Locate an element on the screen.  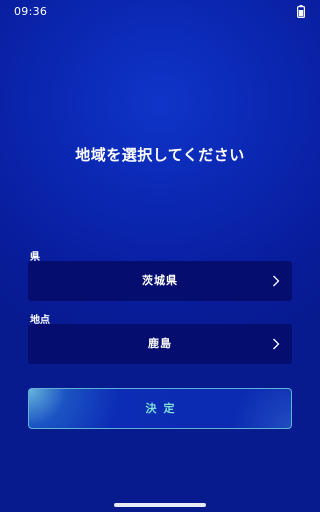
location-selector: 鹿島 is located at coordinates (160, 344).